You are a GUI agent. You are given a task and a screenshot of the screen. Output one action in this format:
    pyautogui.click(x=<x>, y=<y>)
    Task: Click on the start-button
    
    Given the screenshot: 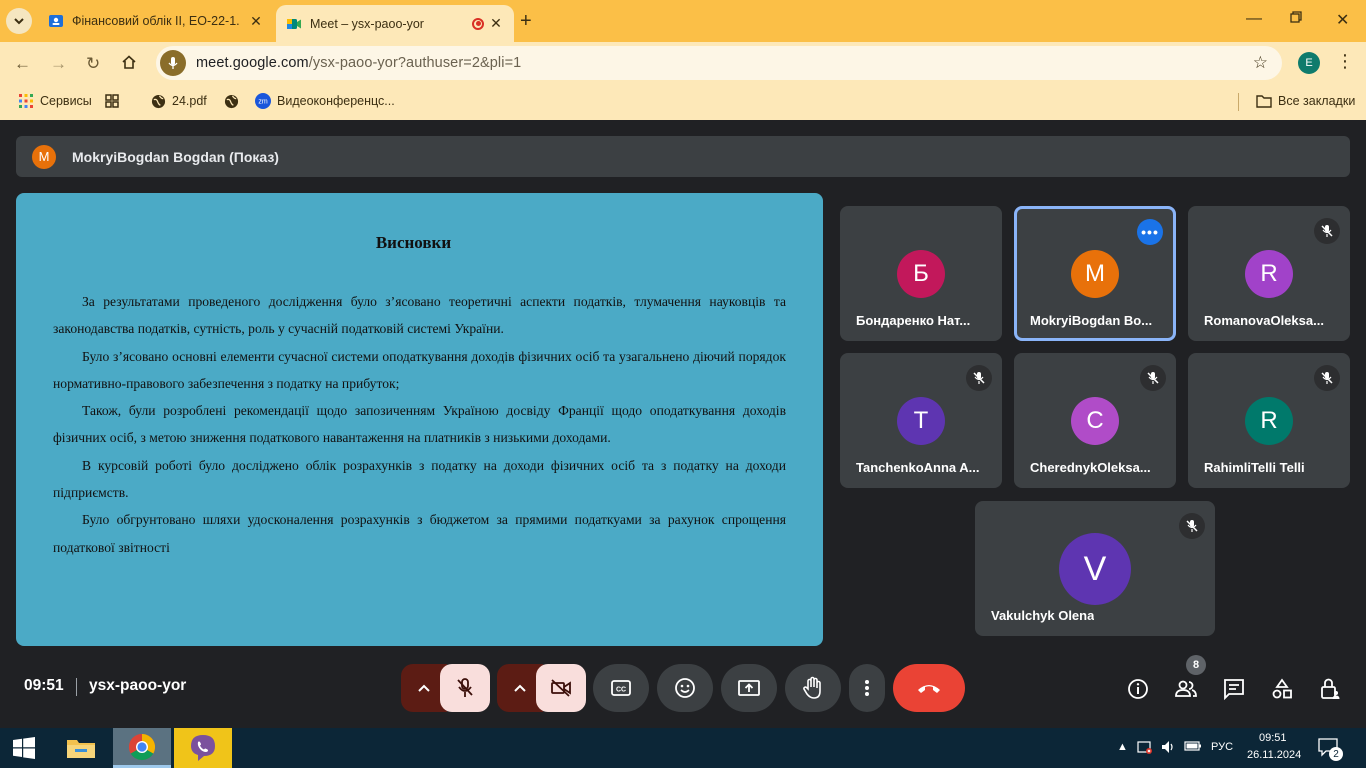 What is the action you would take?
    pyautogui.click(x=24, y=748)
    